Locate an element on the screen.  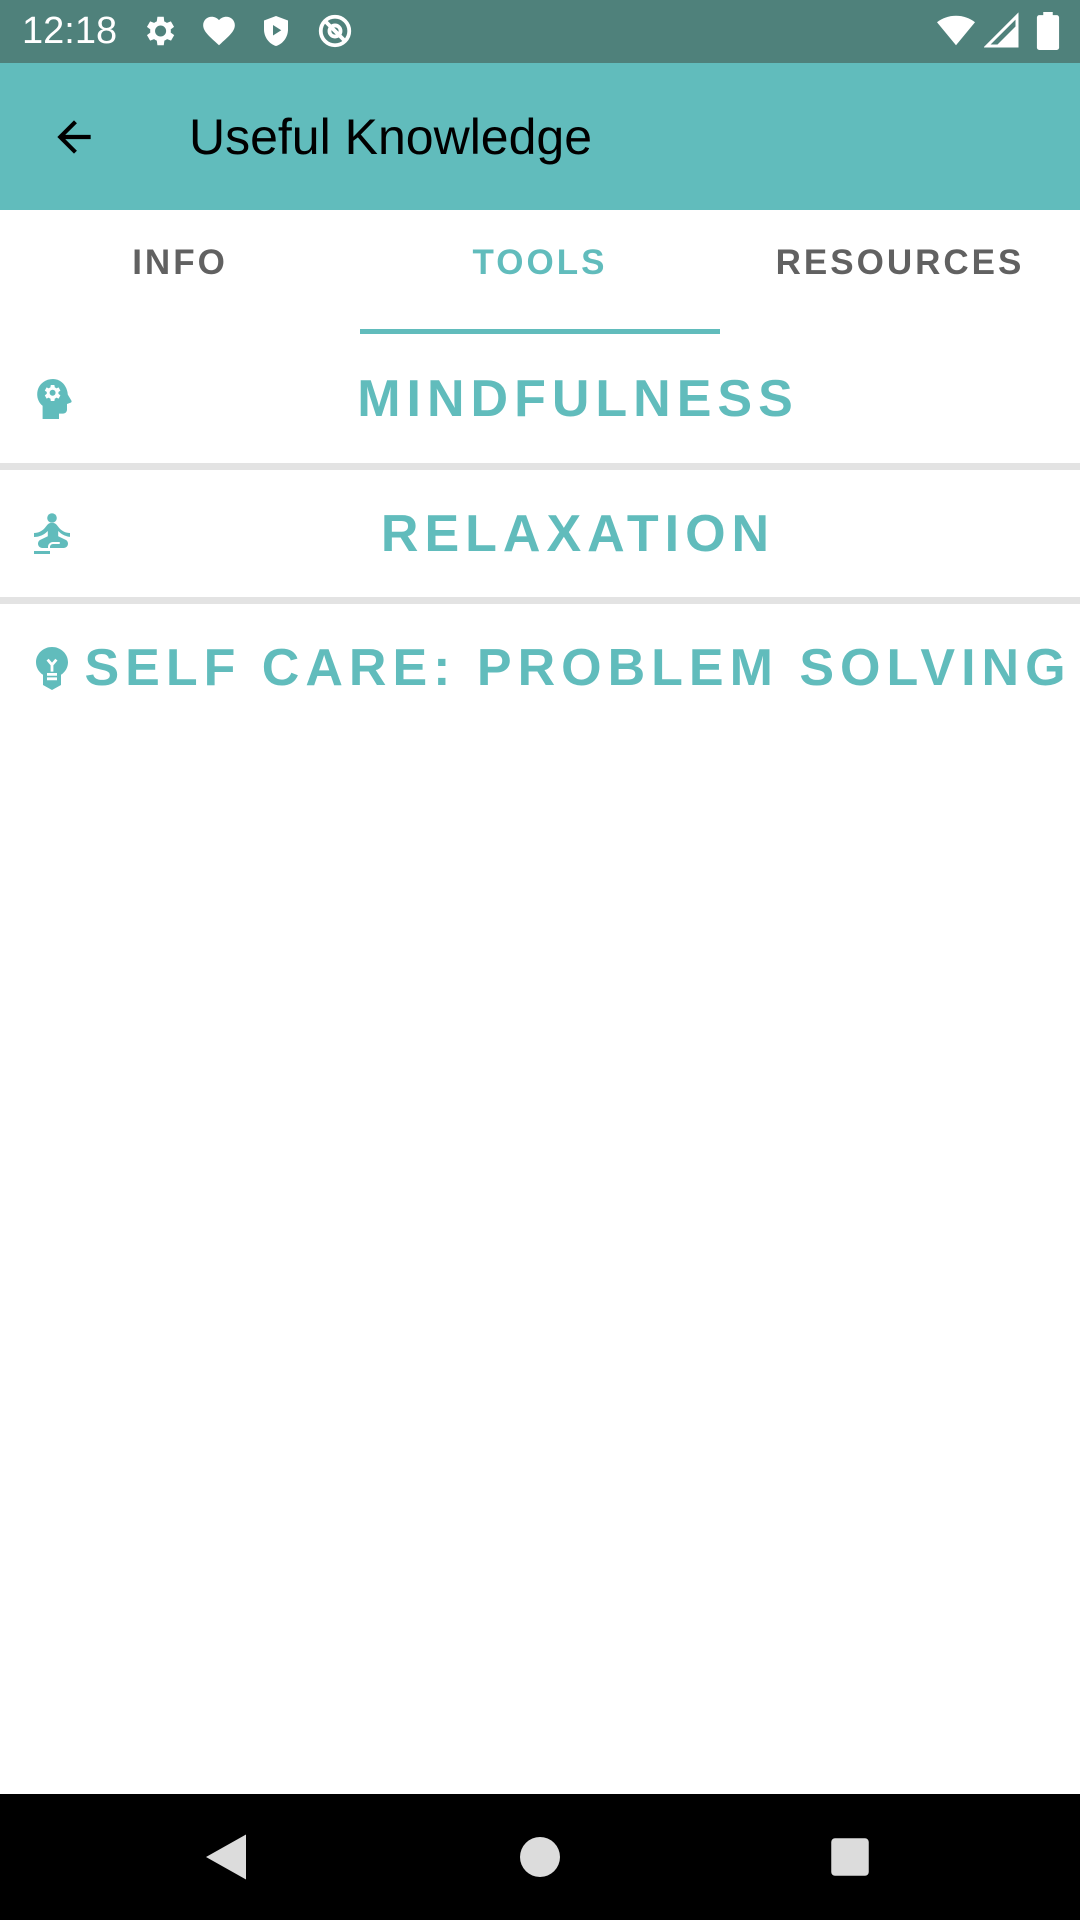
tool-item-mindfulness: MINDFULNESS is located at coordinates (540, 399).